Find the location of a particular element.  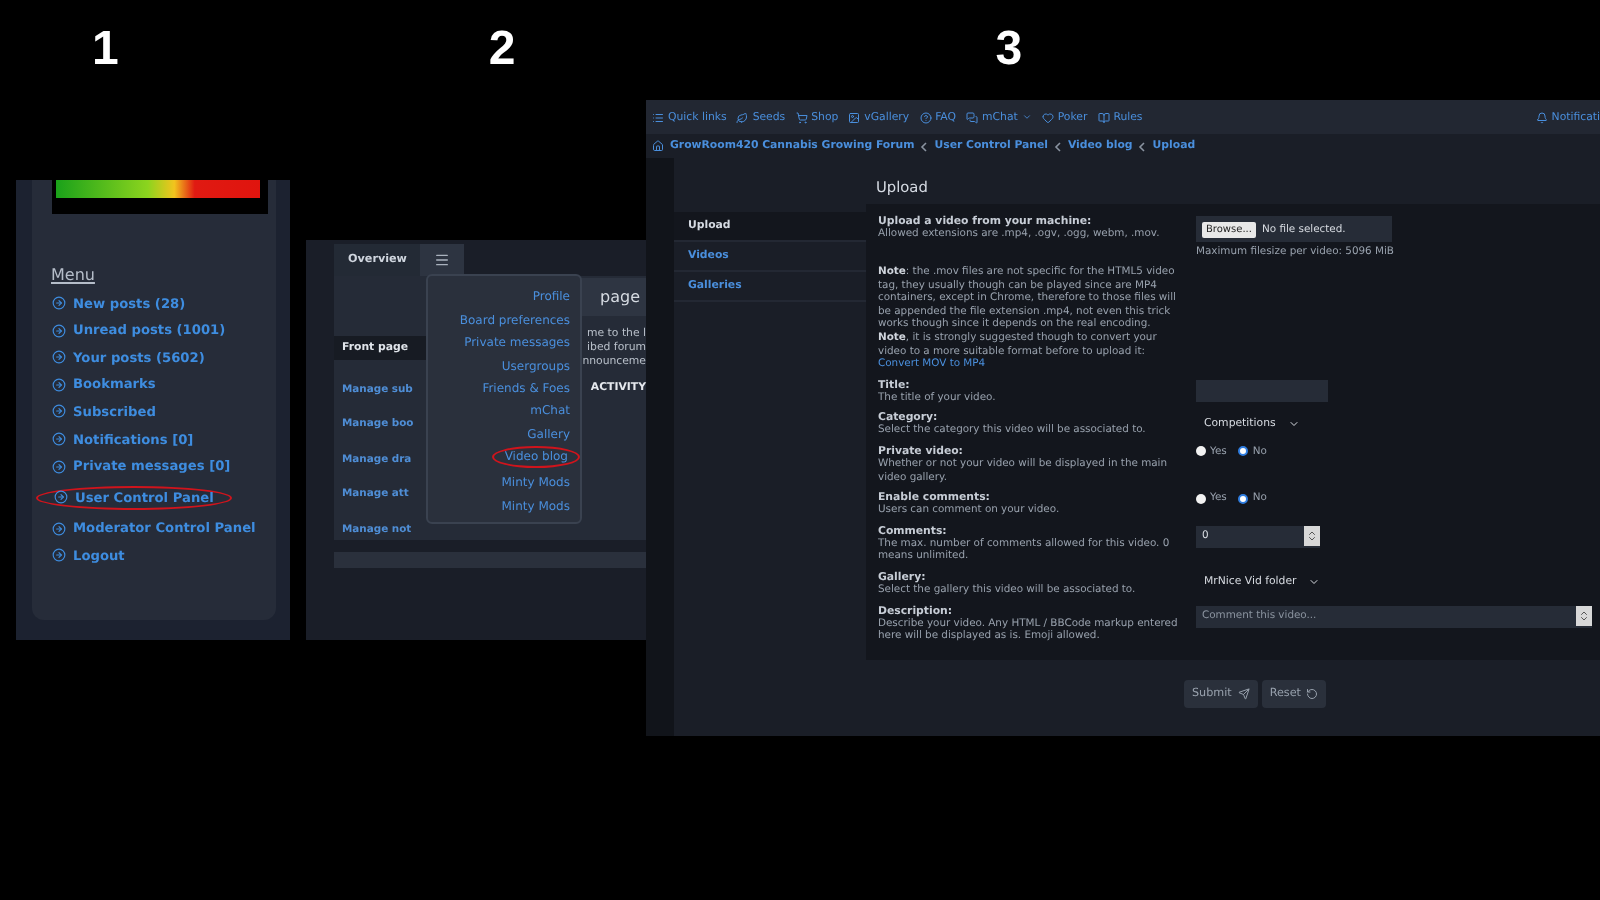

menu-tab is located at coordinates (442, 260).